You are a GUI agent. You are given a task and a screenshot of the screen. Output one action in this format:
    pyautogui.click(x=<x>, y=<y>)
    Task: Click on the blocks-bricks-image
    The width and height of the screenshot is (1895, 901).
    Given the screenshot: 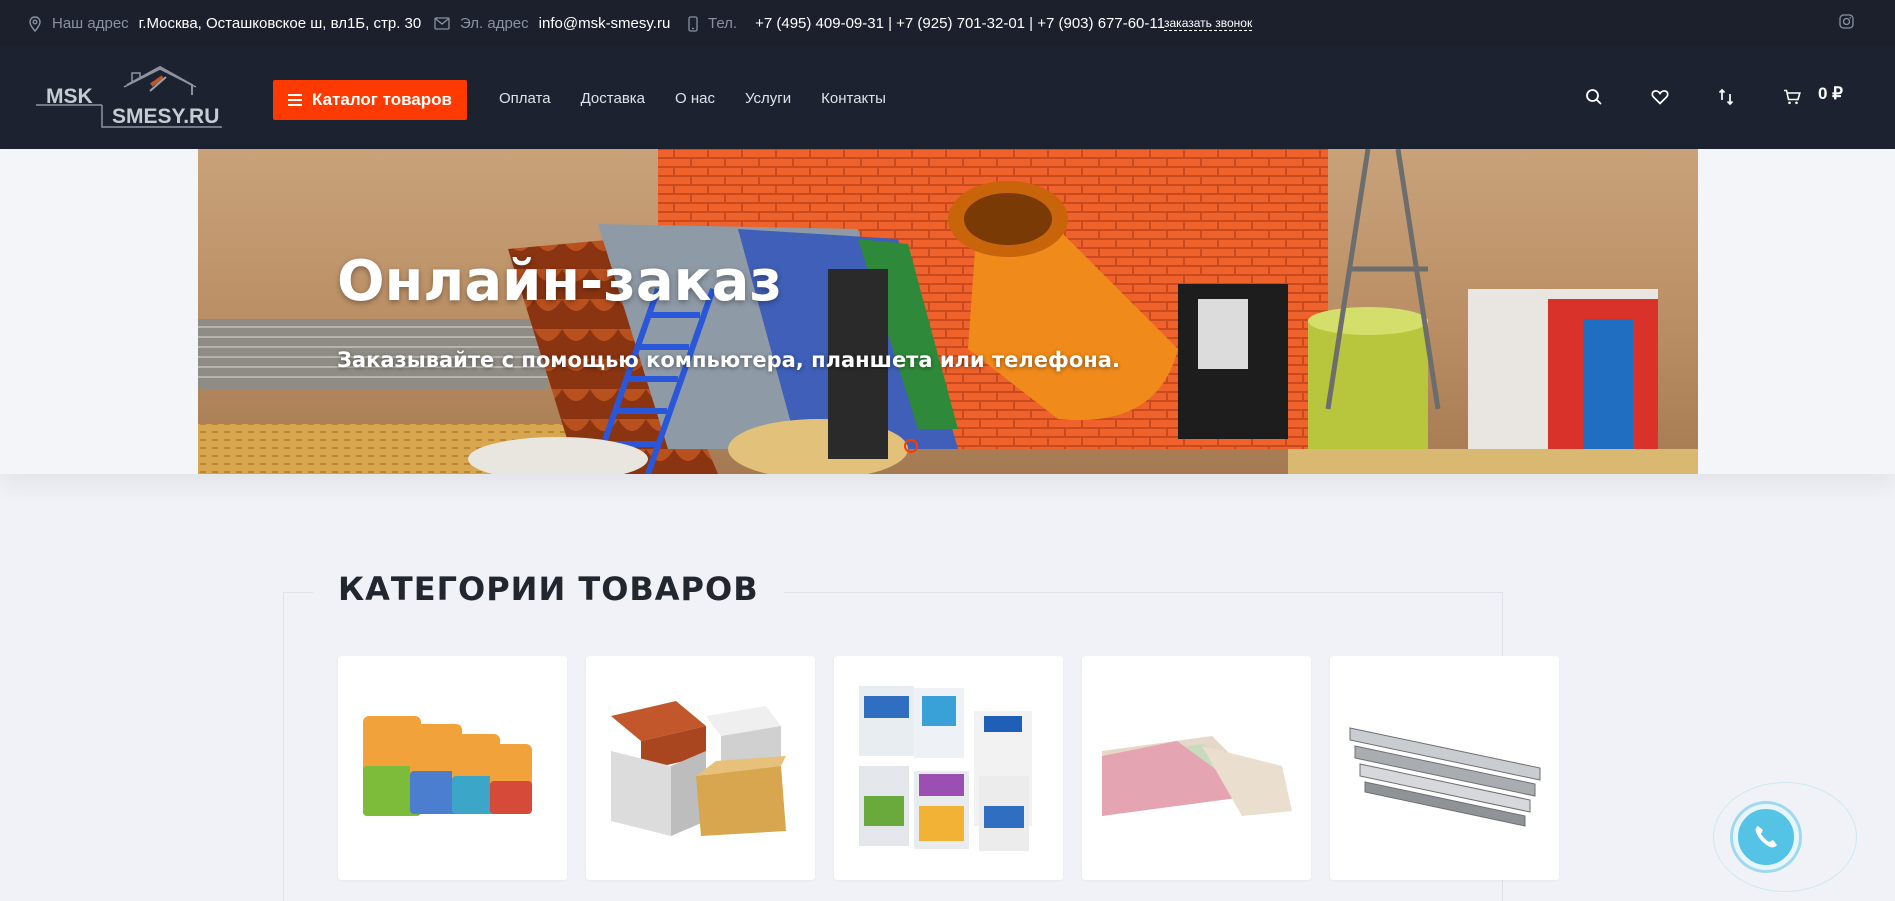 What is the action you would take?
    pyautogui.click(x=698, y=768)
    